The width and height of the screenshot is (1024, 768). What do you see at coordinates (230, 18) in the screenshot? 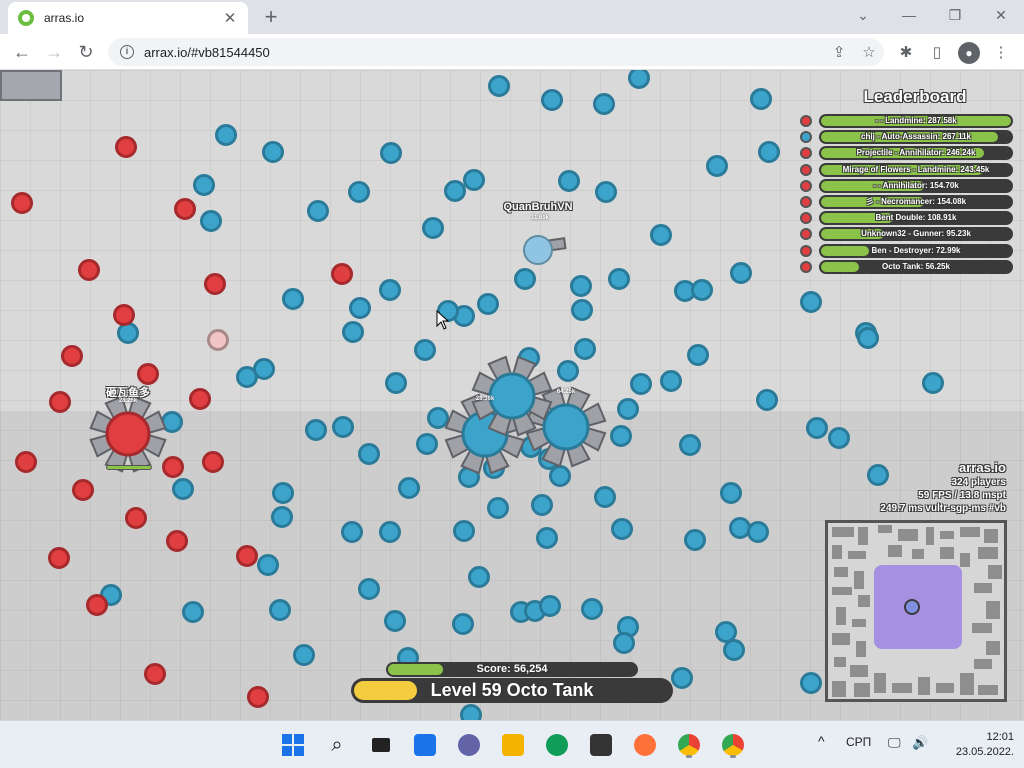
I see `tab-close-icon: ✕` at bounding box center [230, 18].